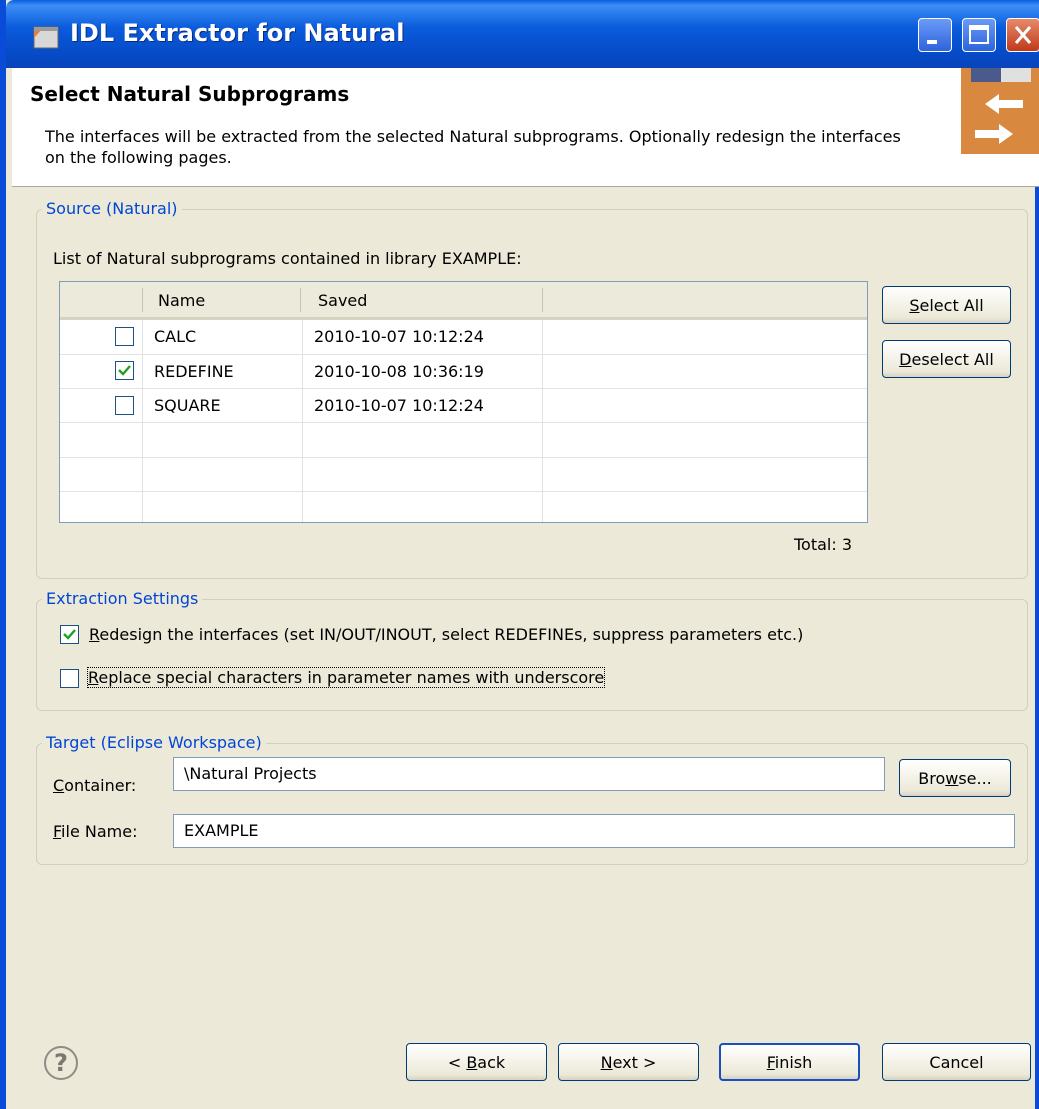 Image resolution: width=1039 pixels, height=1109 pixels. I want to click on mnemonic: S, so click(914, 305).